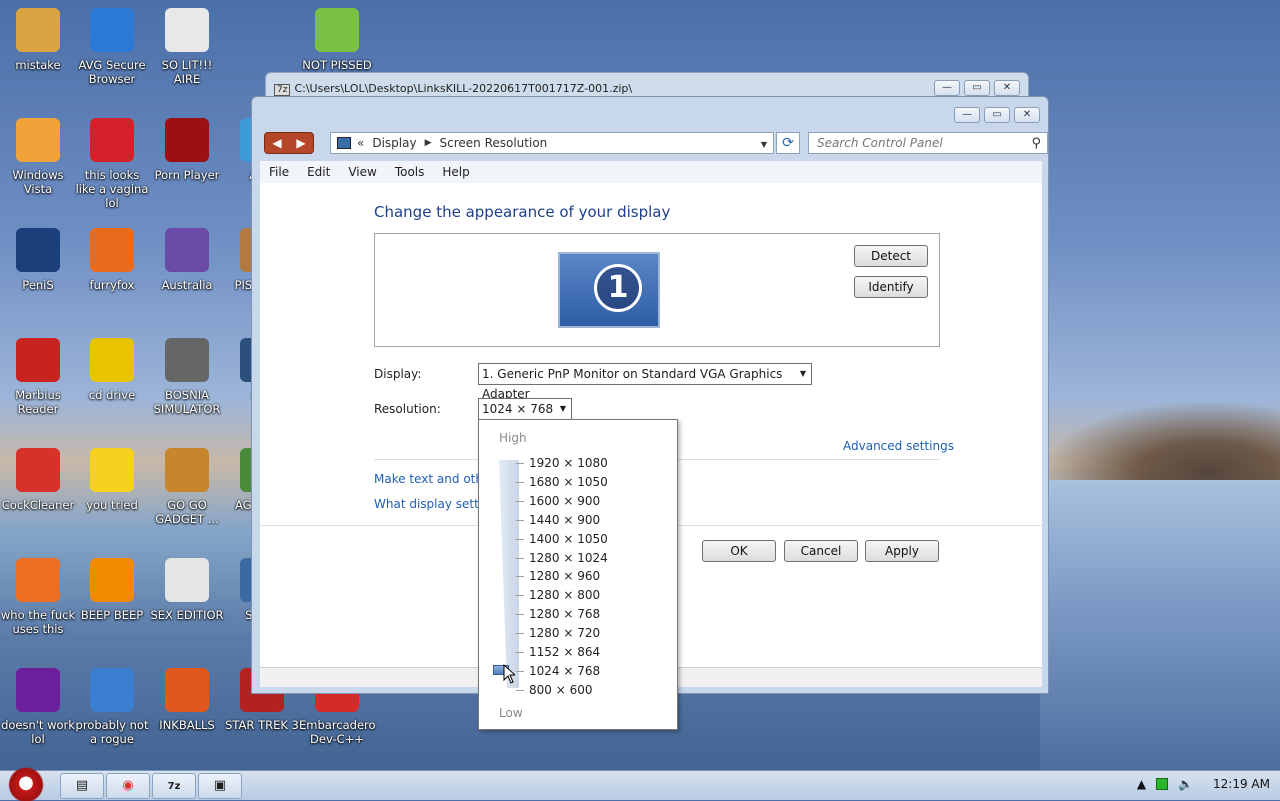  What do you see at coordinates (522, 212) in the screenshot?
I see `page-title: Change the appearance of your display` at bounding box center [522, 212].